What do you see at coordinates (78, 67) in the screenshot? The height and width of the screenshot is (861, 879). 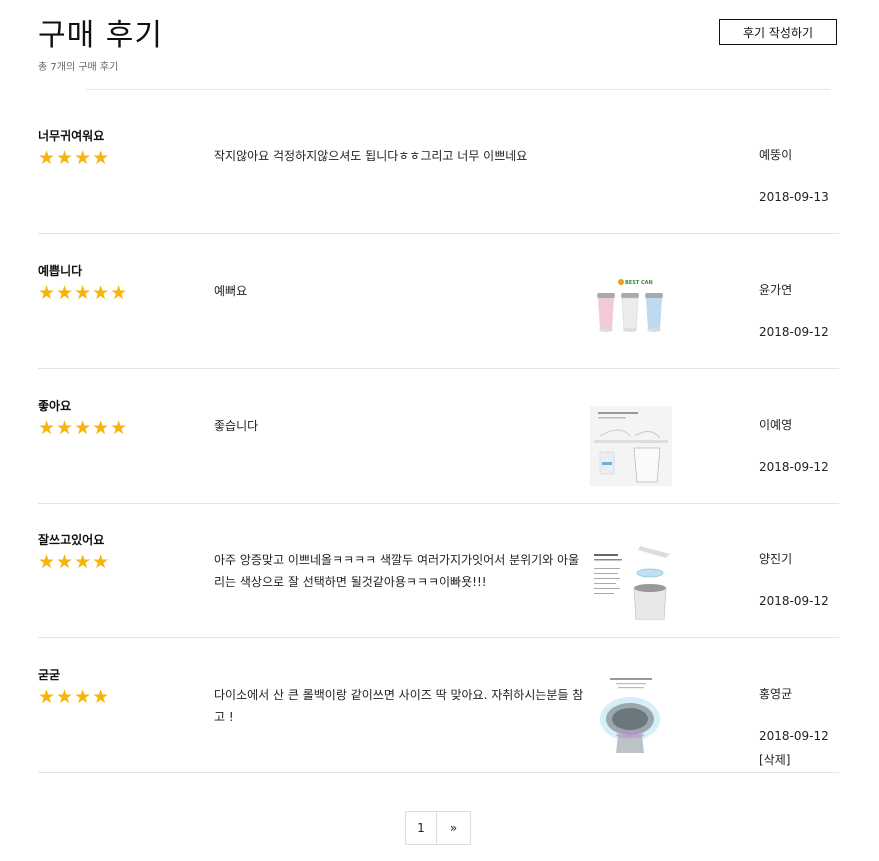 I see `review-count: 총 7개의 구매 후기` at bounding box center [78, 67].